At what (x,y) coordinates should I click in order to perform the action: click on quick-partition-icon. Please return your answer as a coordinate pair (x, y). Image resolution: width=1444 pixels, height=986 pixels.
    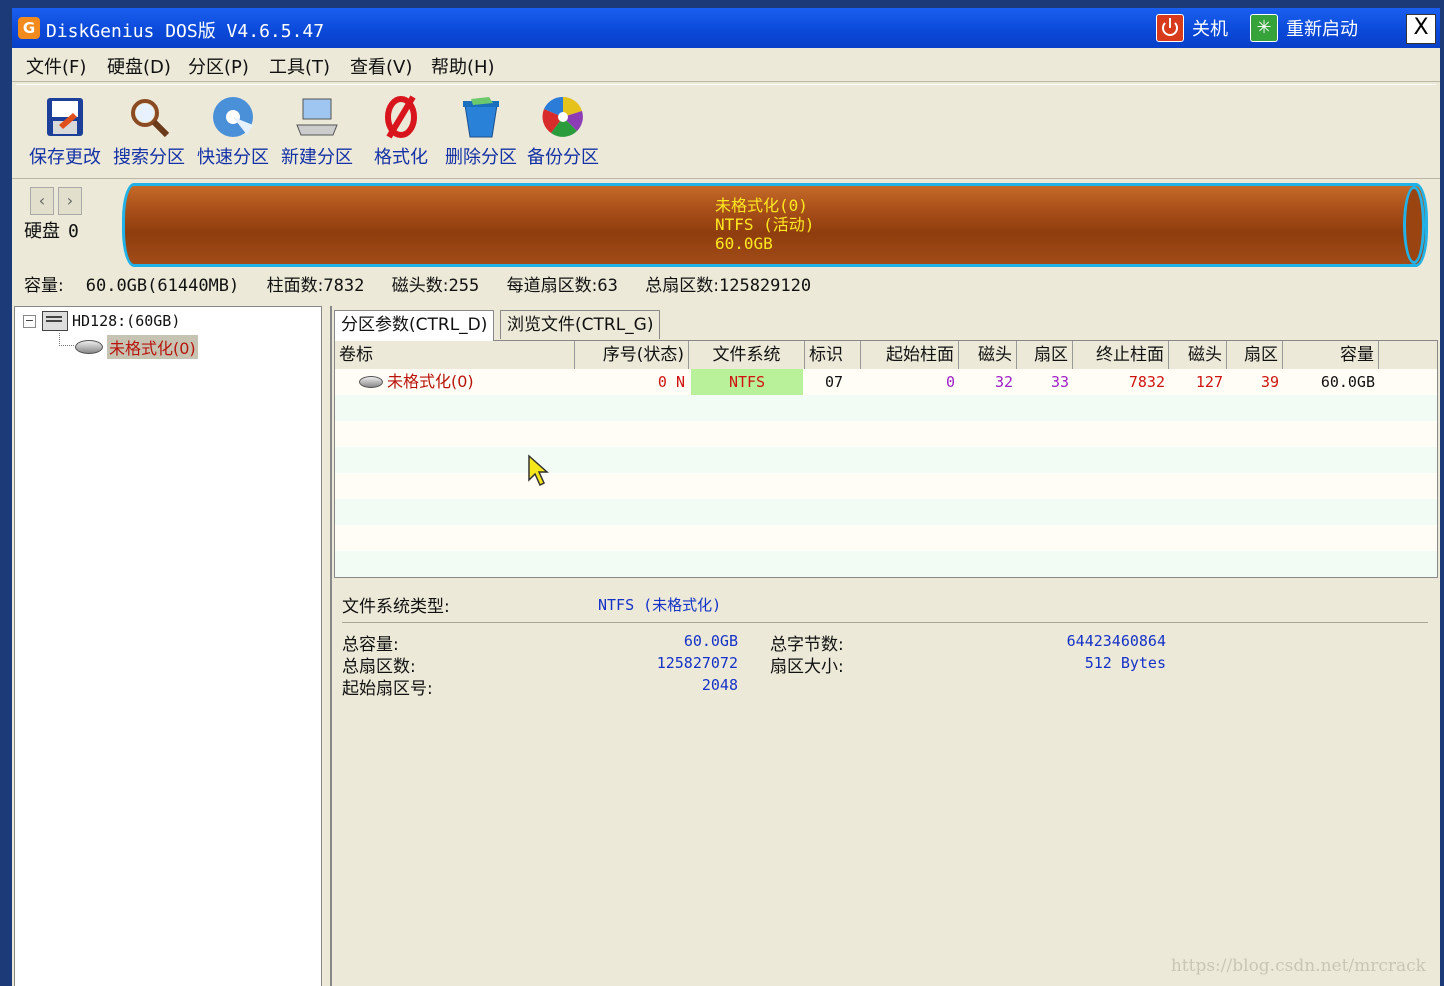
    Looking at the image, I should click on (233, 117).